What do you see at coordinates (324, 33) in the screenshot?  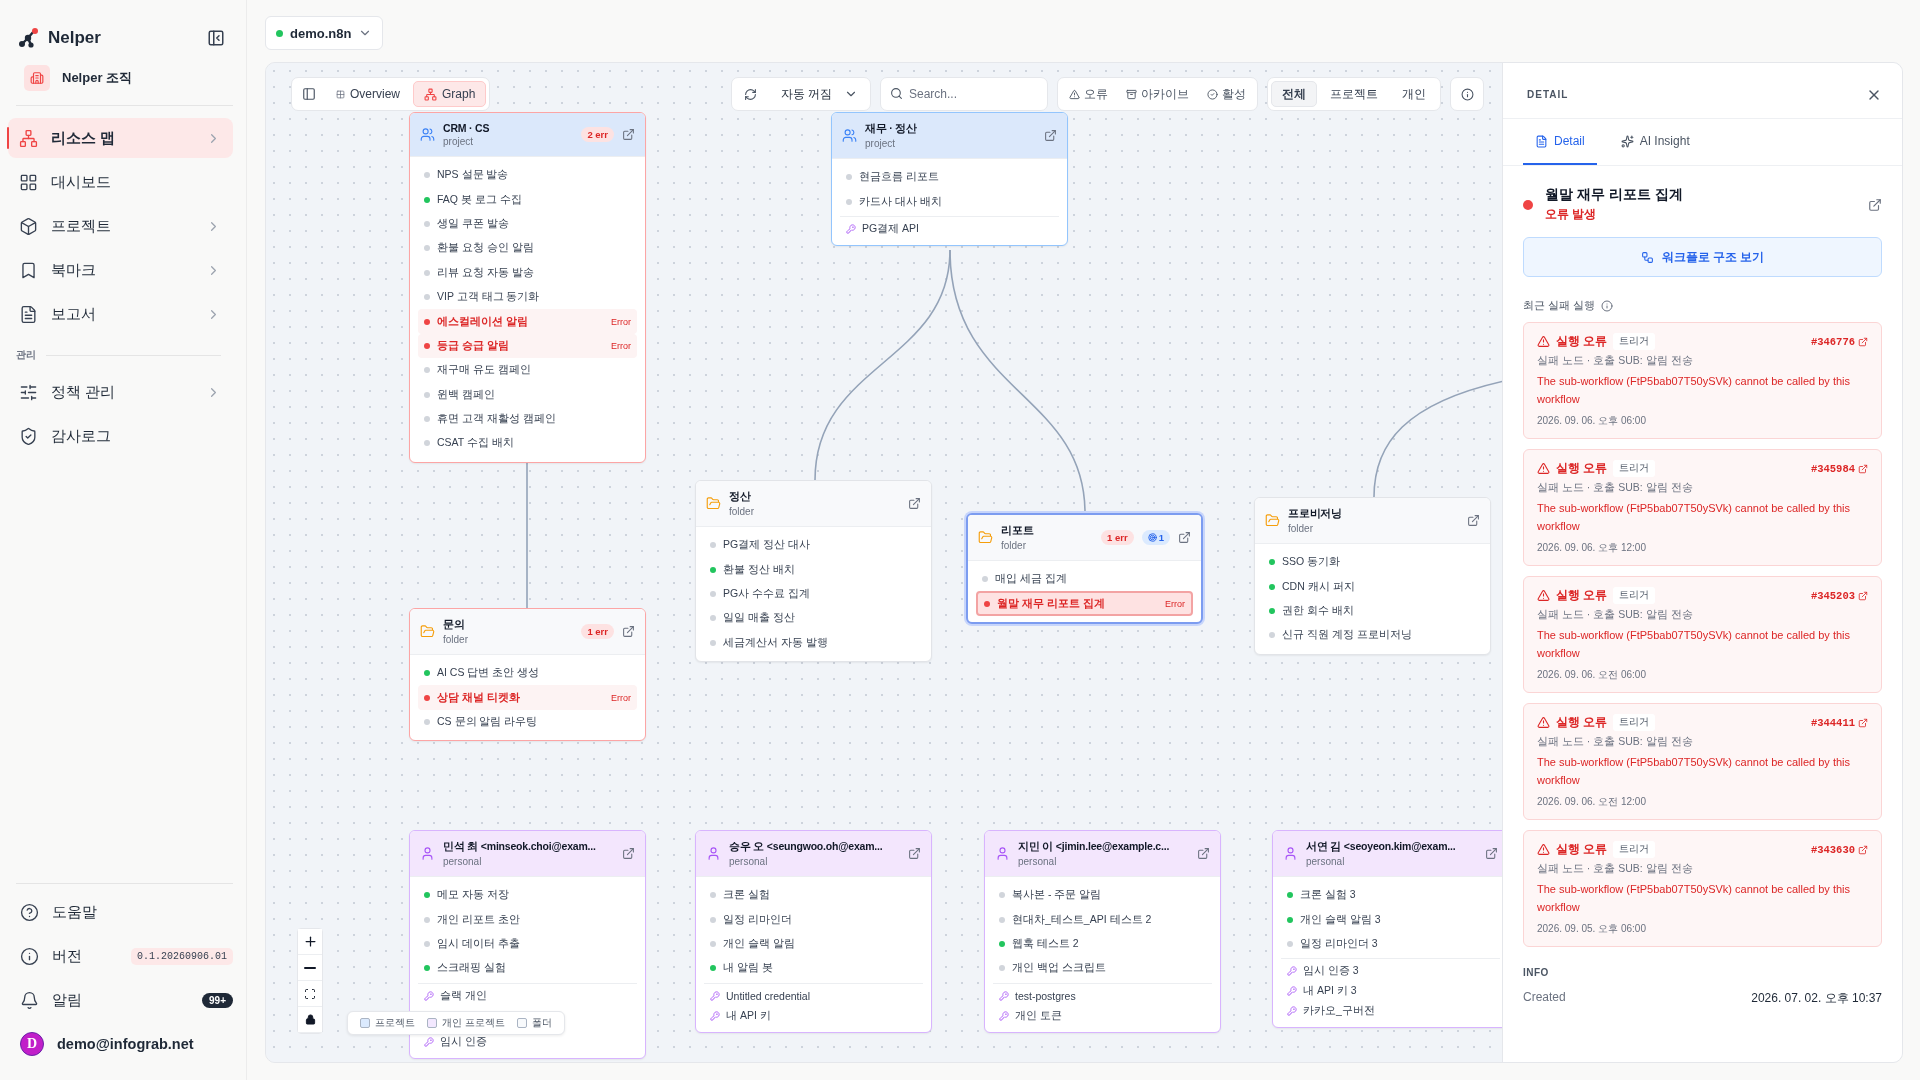 I see `environment-selector: demo.n8n` at bounding box center [324, 33].